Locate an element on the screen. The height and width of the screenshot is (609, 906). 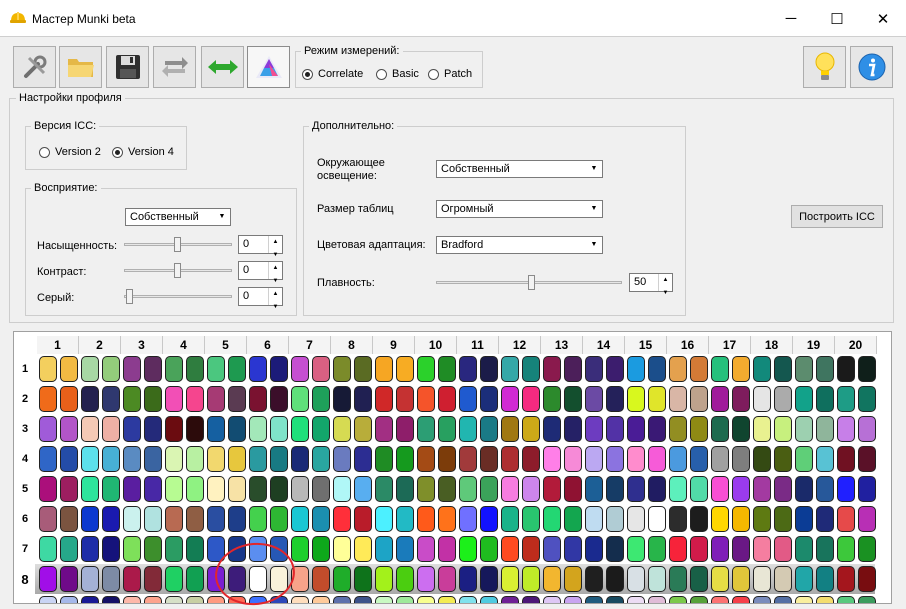
open-button is located at coordinates (80, 67).